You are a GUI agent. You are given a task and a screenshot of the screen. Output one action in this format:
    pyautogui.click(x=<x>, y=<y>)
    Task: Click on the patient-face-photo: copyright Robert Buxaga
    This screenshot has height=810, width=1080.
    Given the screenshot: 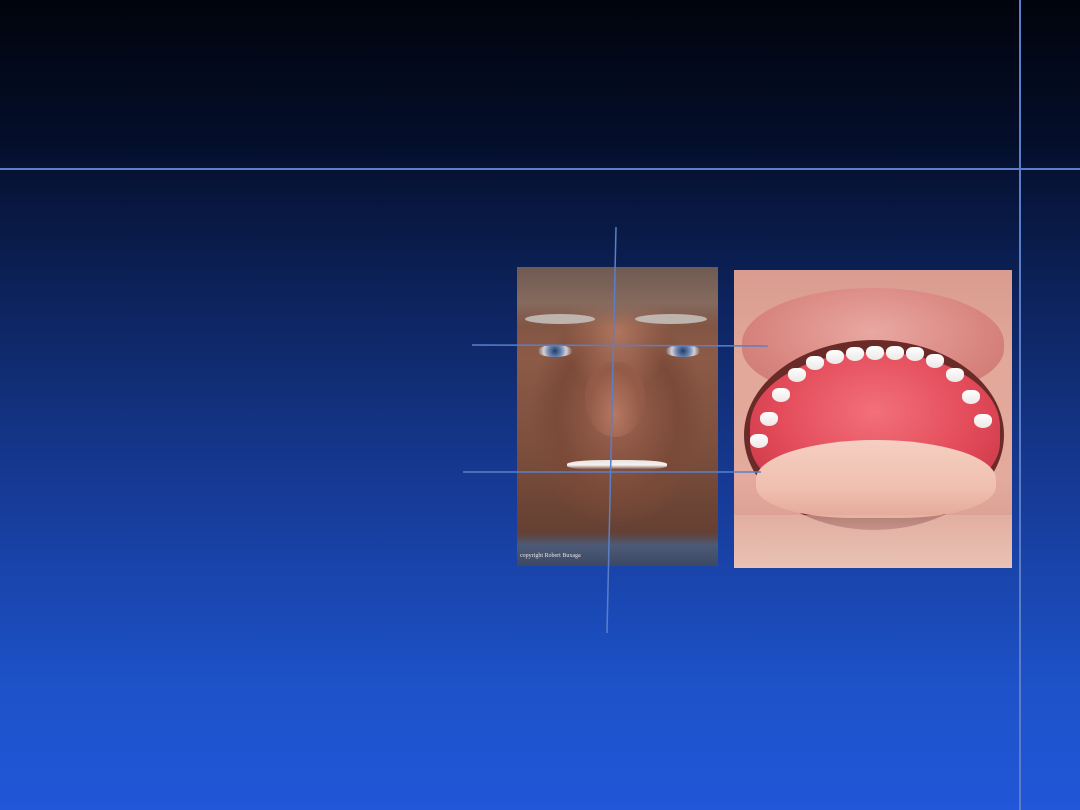 What is the action you would take?
    pyautogui.click(x=617, y=416)
    